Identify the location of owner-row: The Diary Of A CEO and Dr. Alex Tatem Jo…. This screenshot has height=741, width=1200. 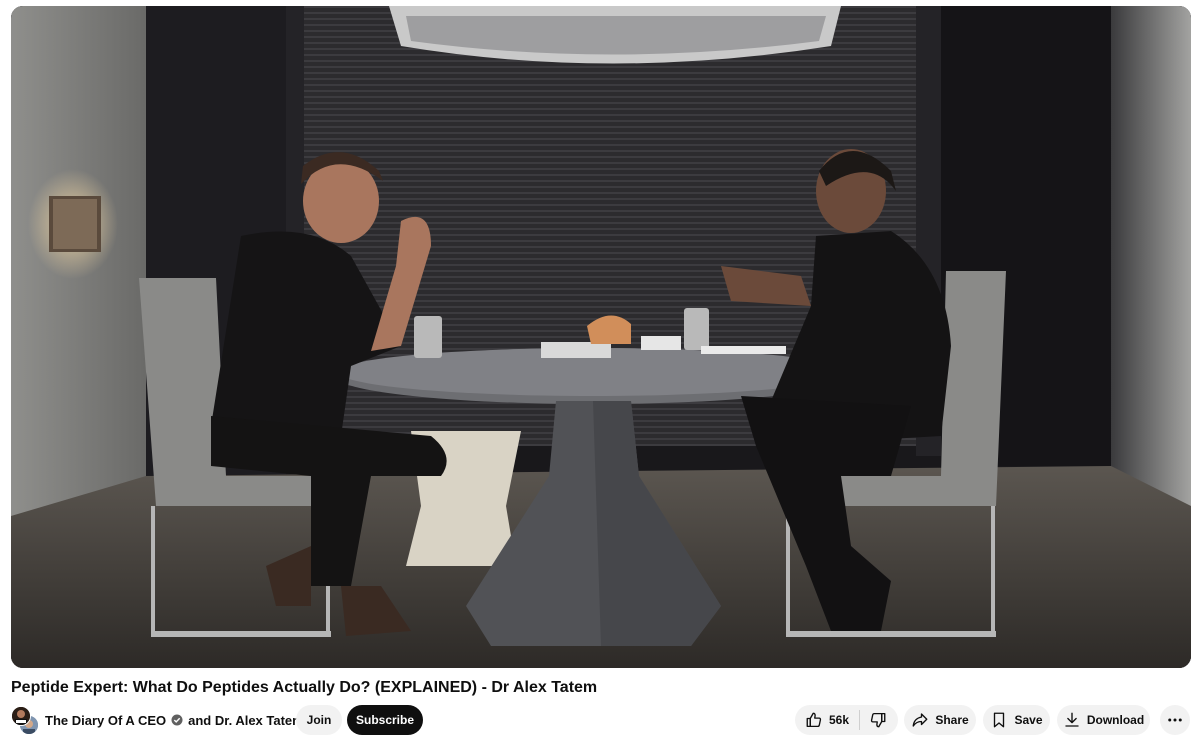
(601, 720).